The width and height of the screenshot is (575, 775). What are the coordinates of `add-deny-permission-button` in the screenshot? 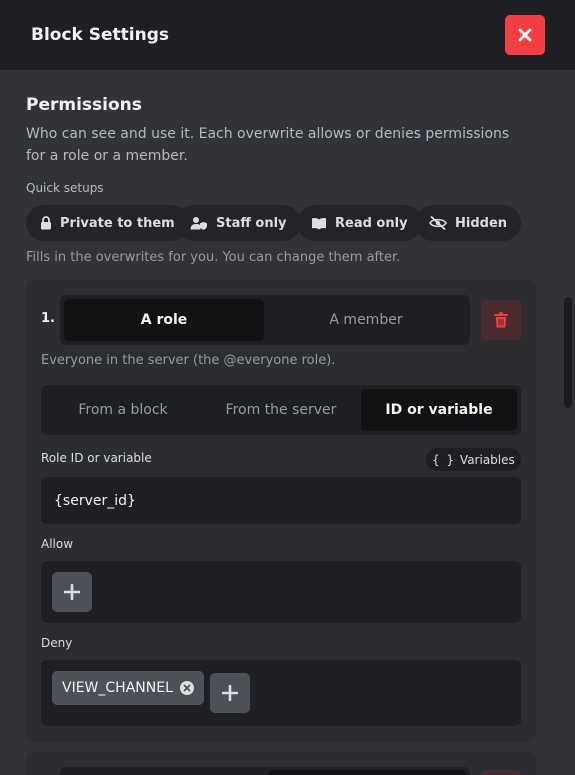 It's located at (230, 693).